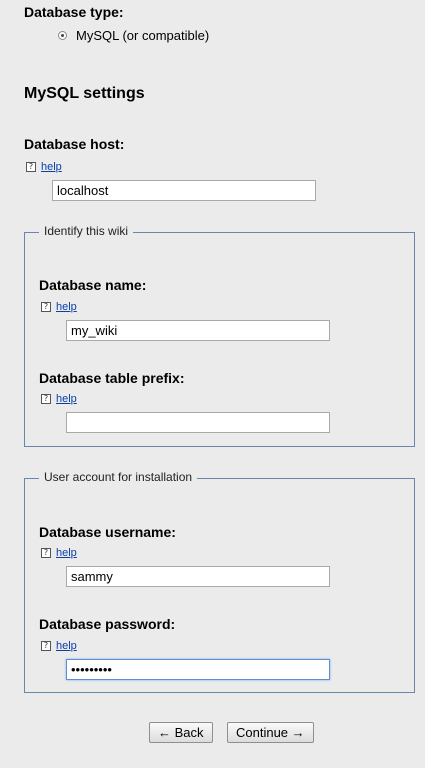 Image resolution: width=425 pixels, height=768 pixels. I want to click on radio-selected-icon, so click(62, 35).